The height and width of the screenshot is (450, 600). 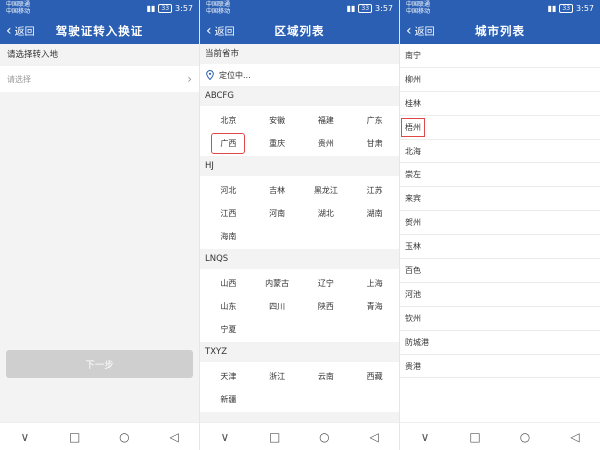 What do you see at coordinates (326, 120) in the screenshot?
I see `province-item: 福建` at bounding box center [326, 120].